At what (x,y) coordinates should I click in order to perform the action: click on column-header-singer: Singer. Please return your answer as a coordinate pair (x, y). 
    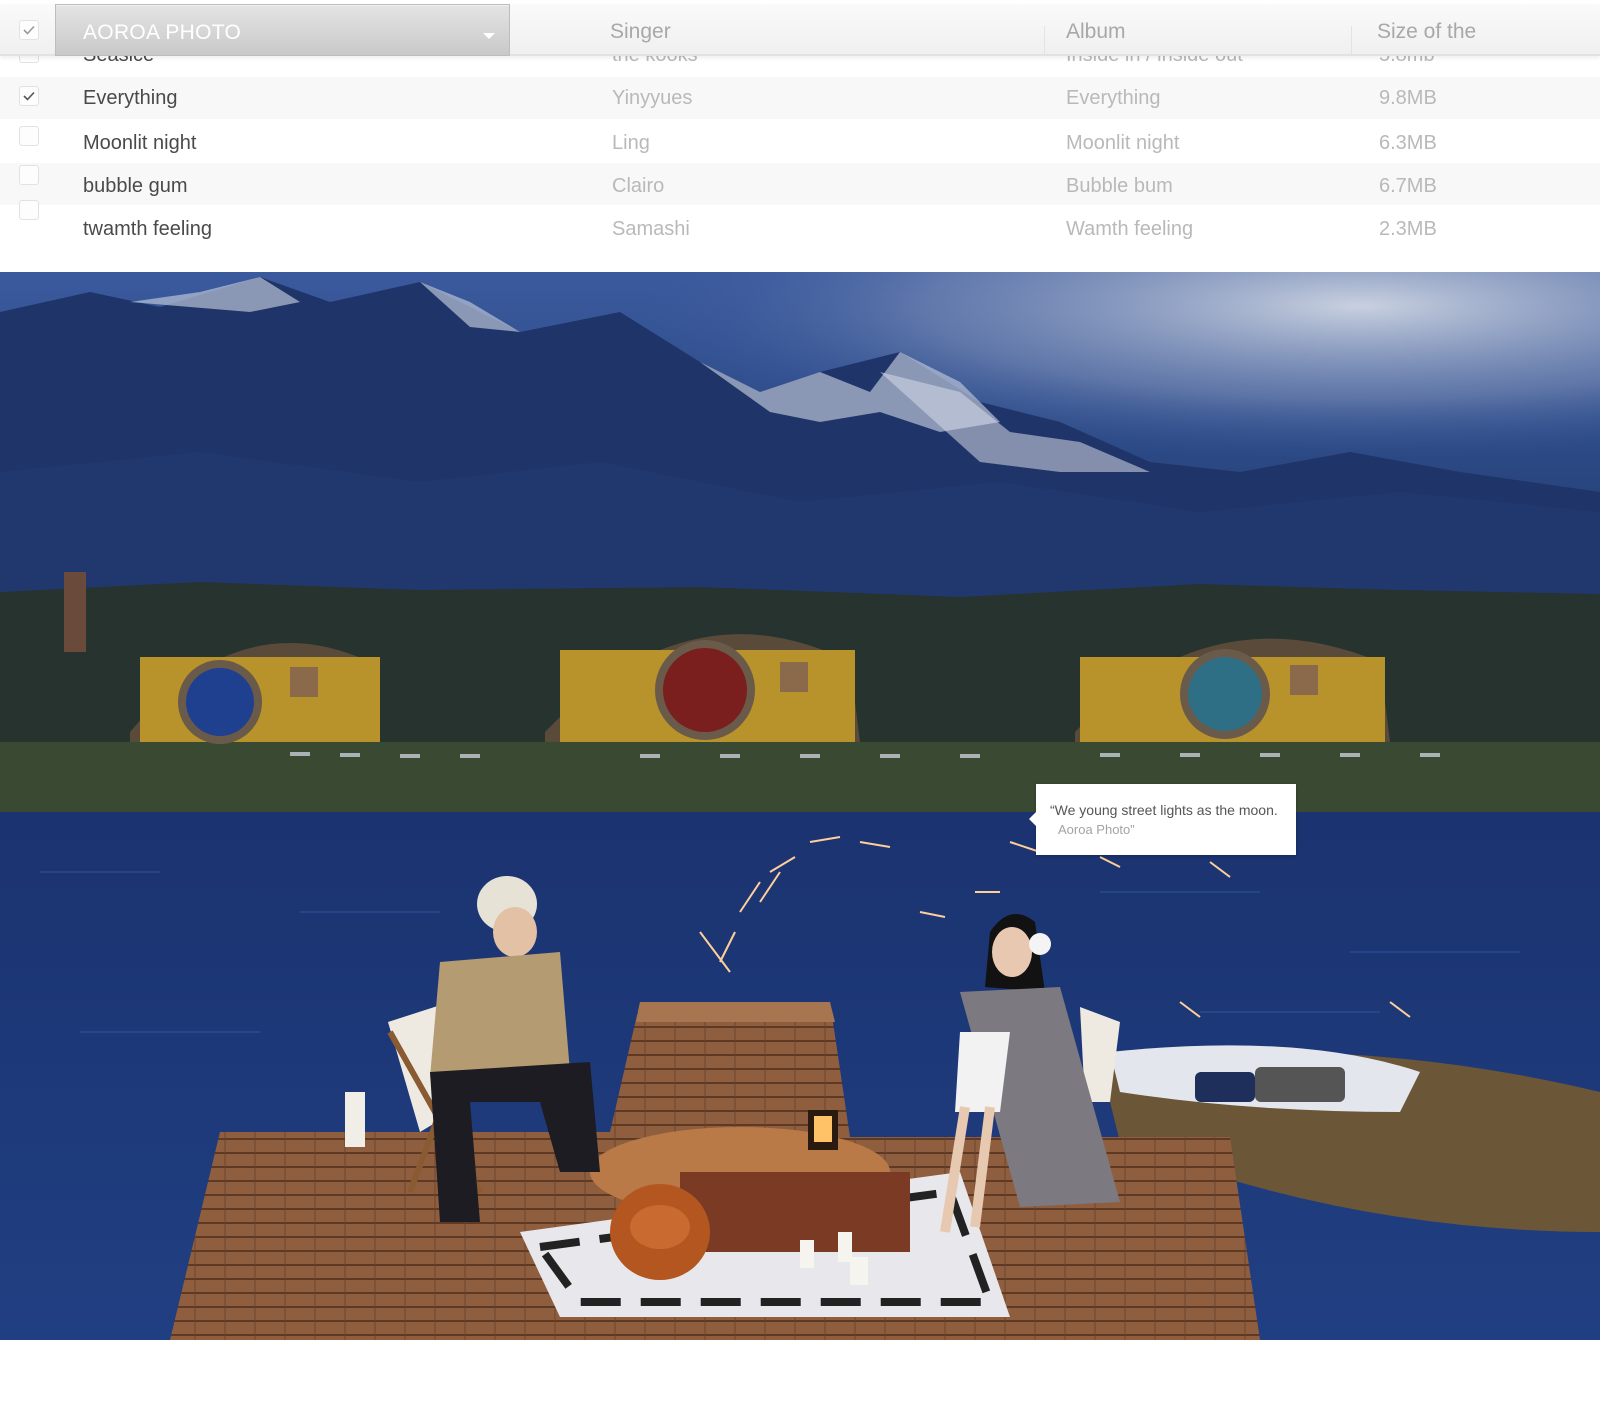
    Looking at the image, I should click on (640, 31).